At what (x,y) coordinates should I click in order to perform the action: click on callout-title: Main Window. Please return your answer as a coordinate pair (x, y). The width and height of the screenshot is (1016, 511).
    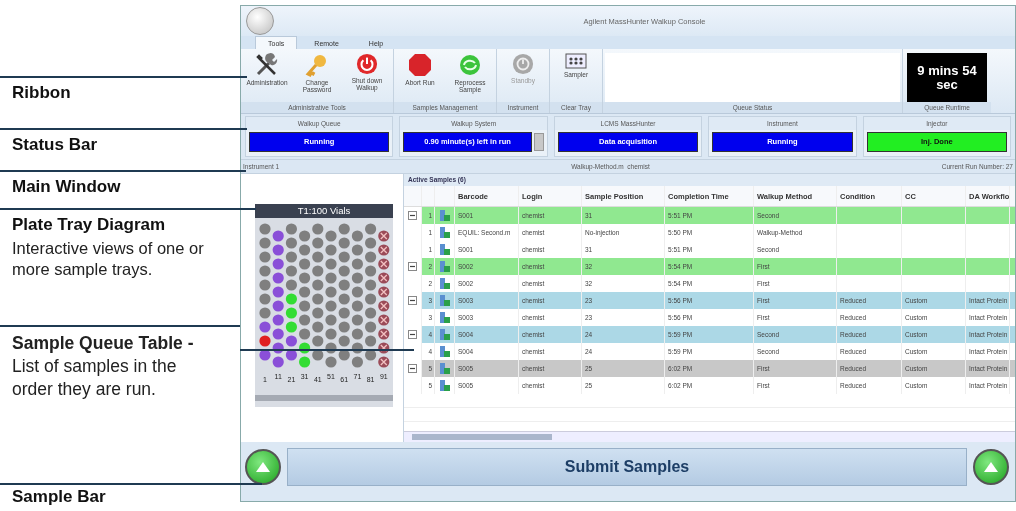
    Looking at the image, I should click on (67, 187).